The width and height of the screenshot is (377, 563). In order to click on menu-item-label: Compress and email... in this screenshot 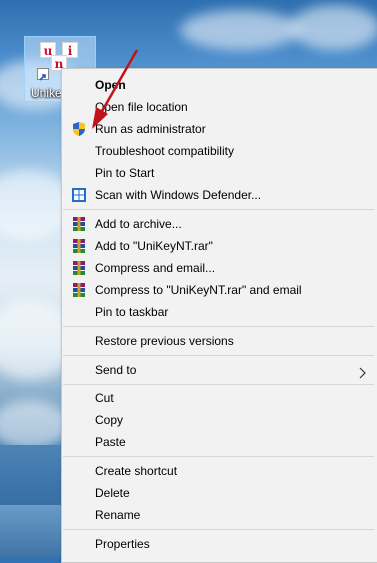, I will do `click(155, 268)`.